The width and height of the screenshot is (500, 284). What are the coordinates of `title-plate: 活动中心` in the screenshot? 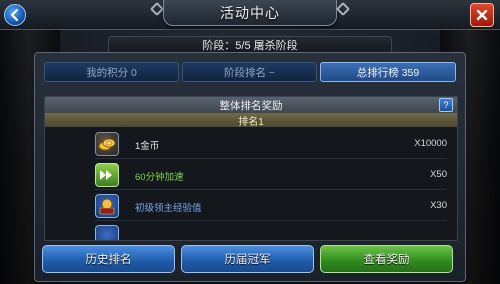 It's located at (250, 13).